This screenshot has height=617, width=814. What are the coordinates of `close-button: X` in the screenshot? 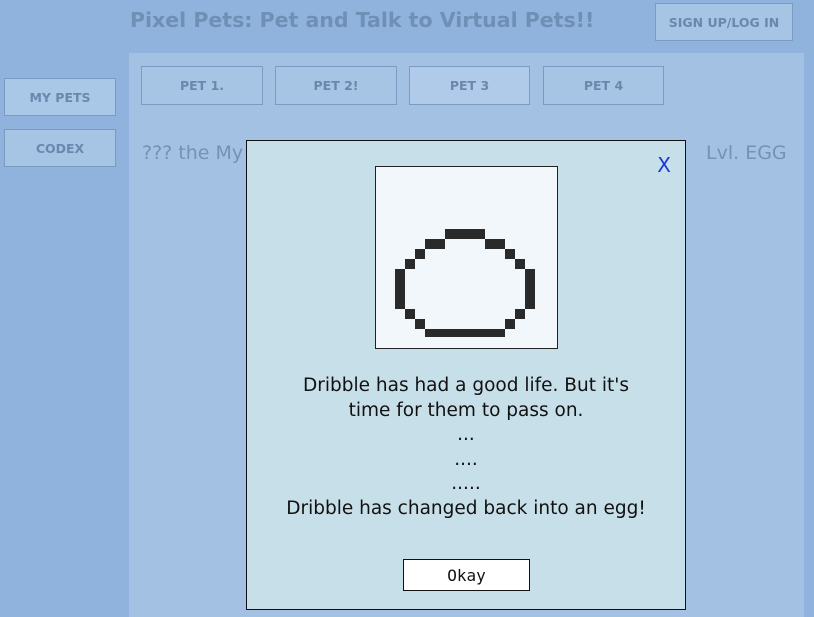 It's located at (664, 165).